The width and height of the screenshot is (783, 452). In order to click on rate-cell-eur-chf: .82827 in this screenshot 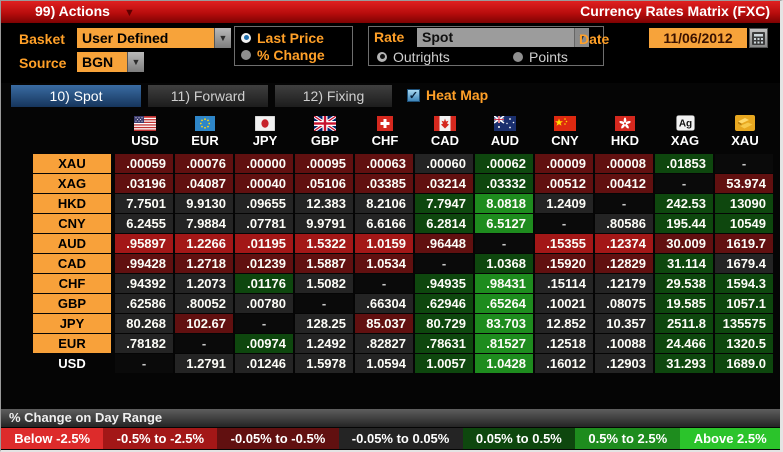, I will do `click(384, 343)`.